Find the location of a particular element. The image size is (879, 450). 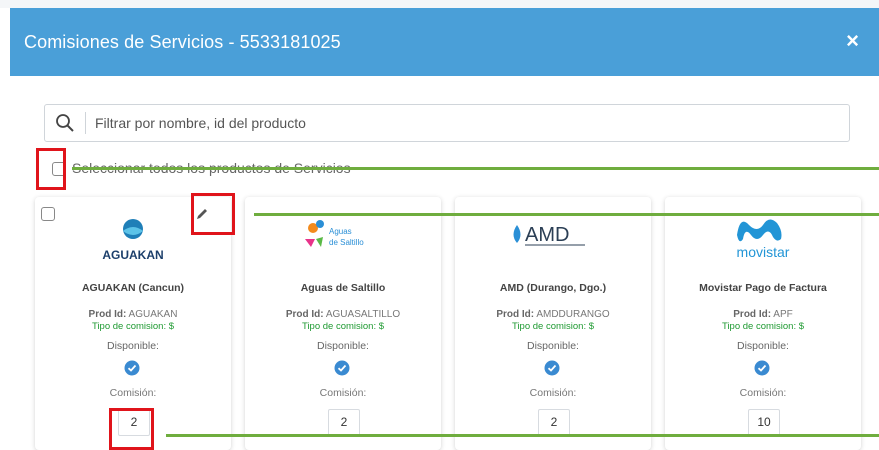

logo-text: AMD is located at coordinates (547, 235).